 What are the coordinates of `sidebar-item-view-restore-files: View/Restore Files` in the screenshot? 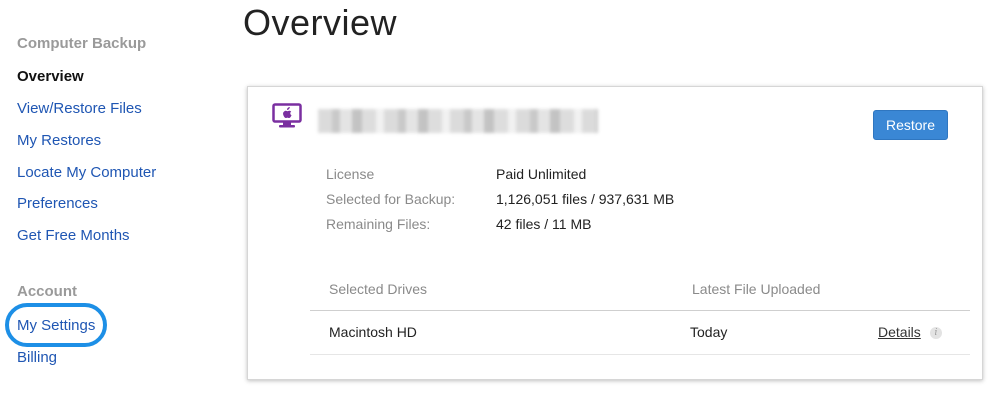 It's located at (79, 108).